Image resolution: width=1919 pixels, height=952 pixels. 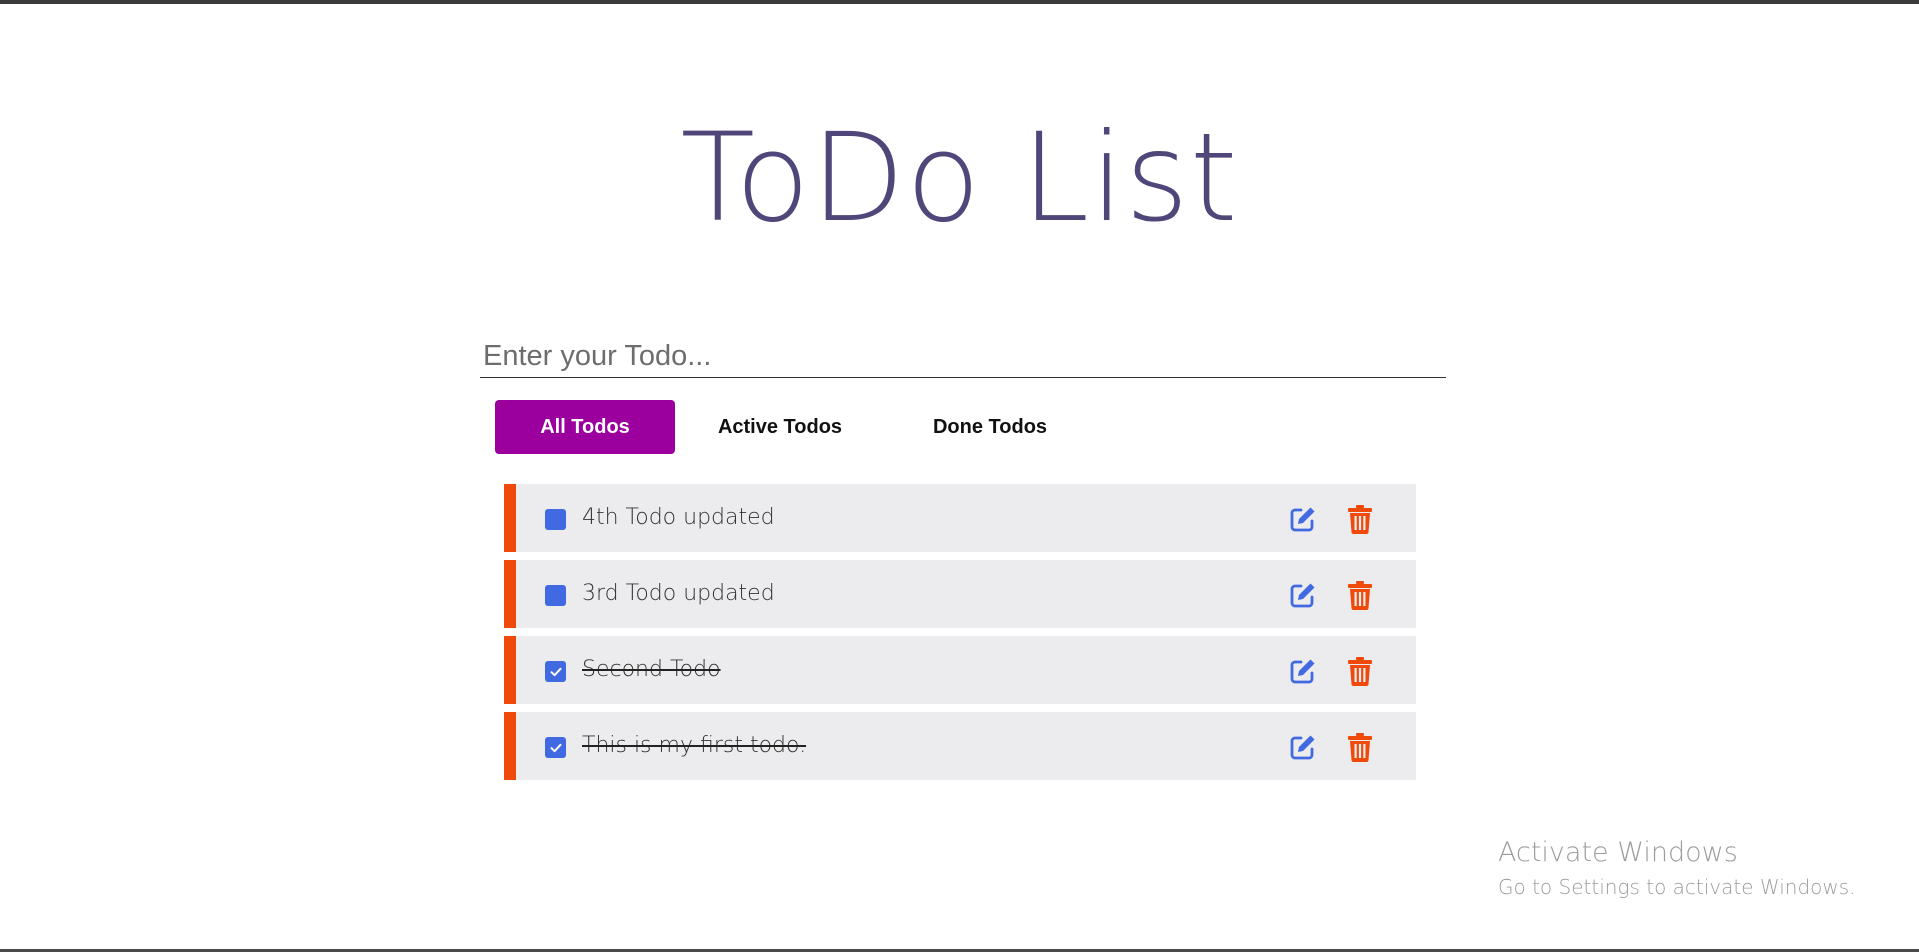 What do you see at coordinates (651, 669) in the screenshot?
I see `todo-text: Second Todo` at bounding box center [651, 669].